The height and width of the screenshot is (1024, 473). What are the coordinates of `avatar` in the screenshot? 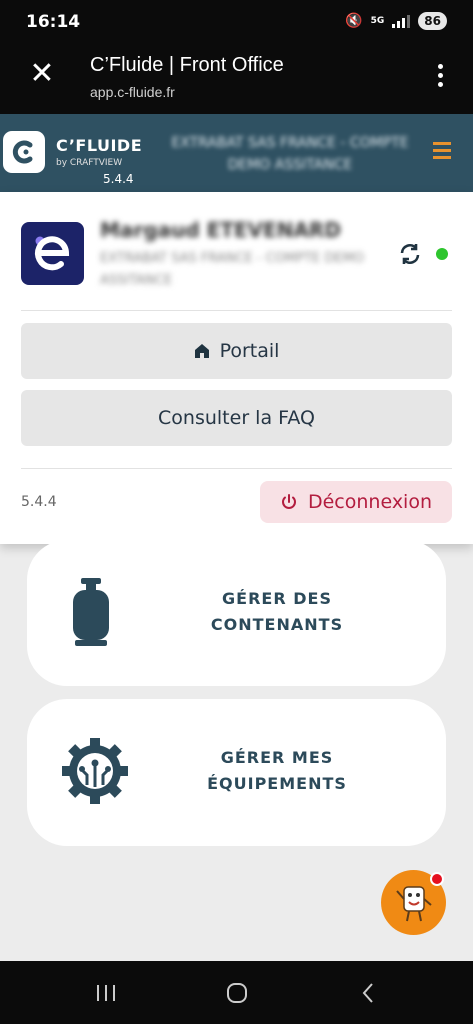 It's located at (52, 253).